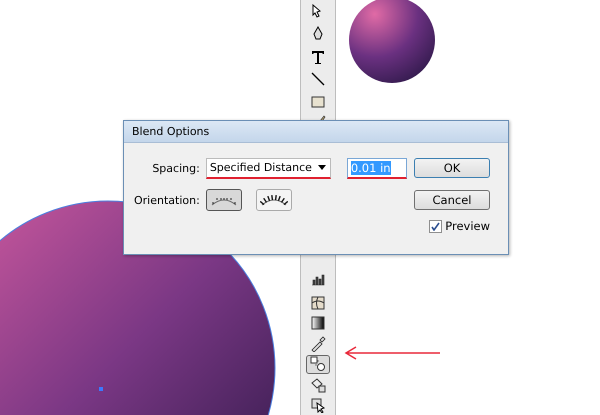 This screenshot has width=600, height=415. Describe the element at coordinates (318, 344) in the screenshot. I see `eyedropper-icon` at that location.